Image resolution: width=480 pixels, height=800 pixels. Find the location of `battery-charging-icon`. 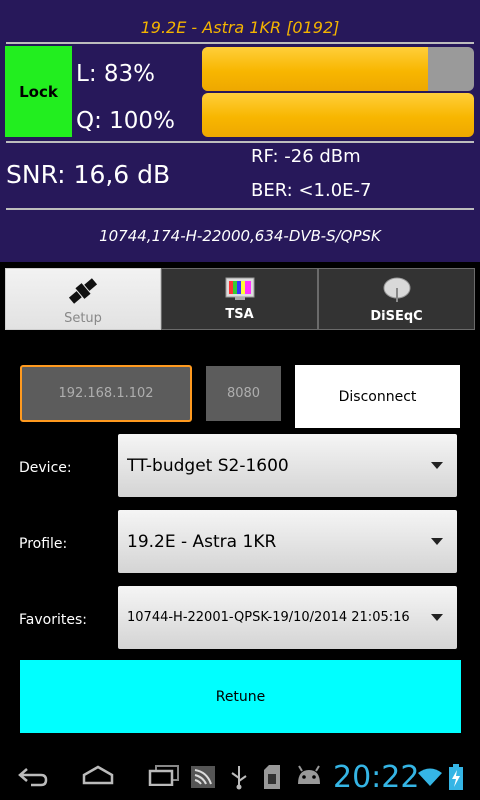

battery-charging-icon is located at coordinates (456, 777).